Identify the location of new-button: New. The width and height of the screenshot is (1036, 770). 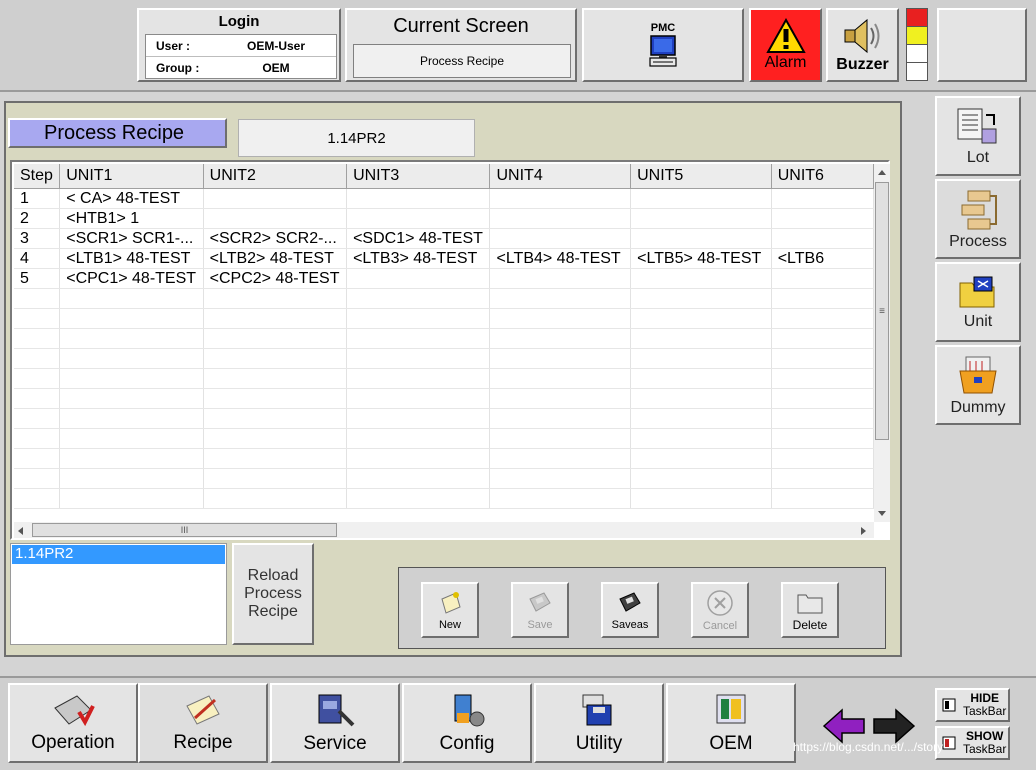
(450, 610).